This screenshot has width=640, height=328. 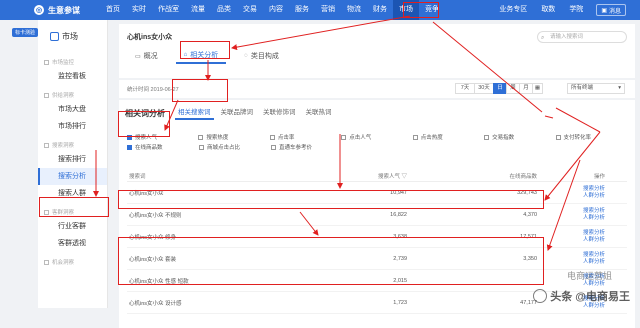 I want to click on option-opt-row1-3: 点击人气, so click(x=376, y=137).